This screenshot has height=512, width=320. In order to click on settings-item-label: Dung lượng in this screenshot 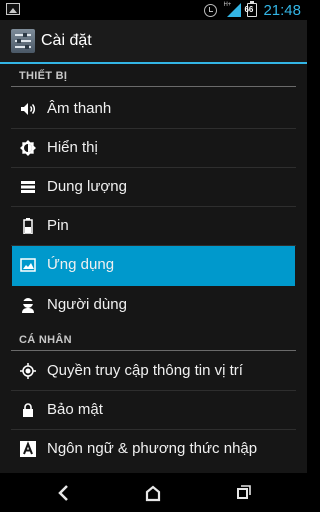, I will do `click(87, 186)`.